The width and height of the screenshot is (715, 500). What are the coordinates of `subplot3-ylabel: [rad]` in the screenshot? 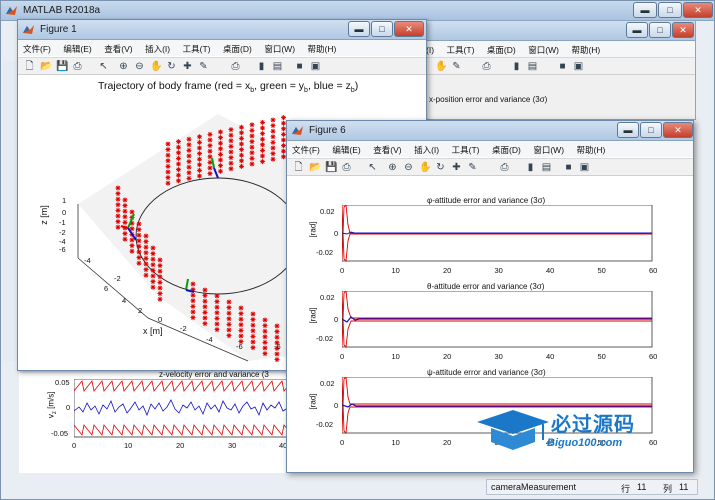 It's located at (313, 401).